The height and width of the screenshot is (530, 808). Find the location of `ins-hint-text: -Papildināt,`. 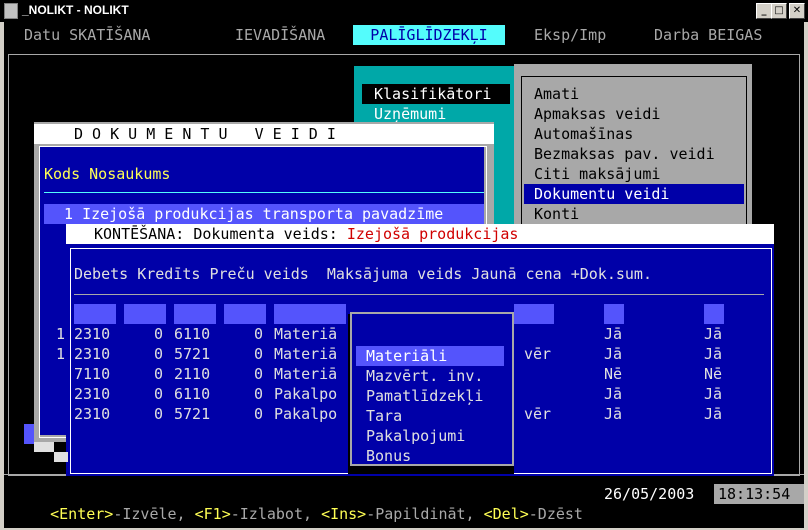

ins-hint-text: -Papildināt, is located at coordinates (425, 514).